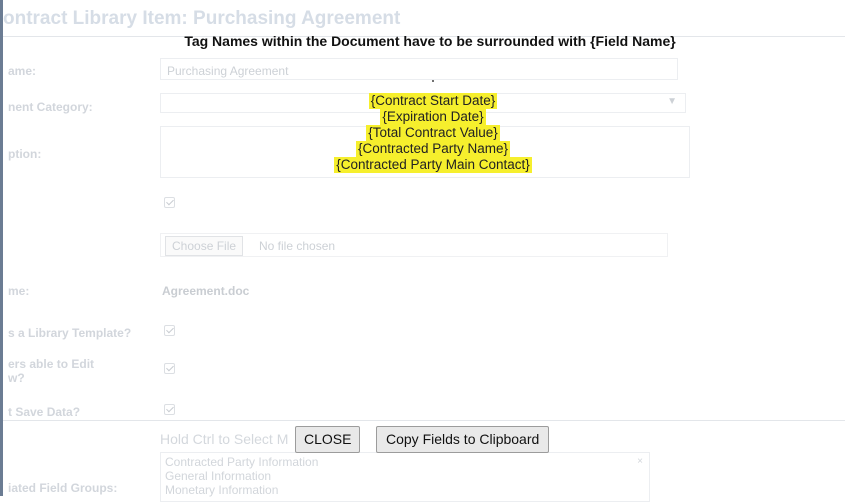 The height and width of the screenshot is (502, 845). What do you see at coordinates (51, 364) in the screenshot?
I see `users-edit-label-line1: ers able to Edit` at bounding box center [51, 364].